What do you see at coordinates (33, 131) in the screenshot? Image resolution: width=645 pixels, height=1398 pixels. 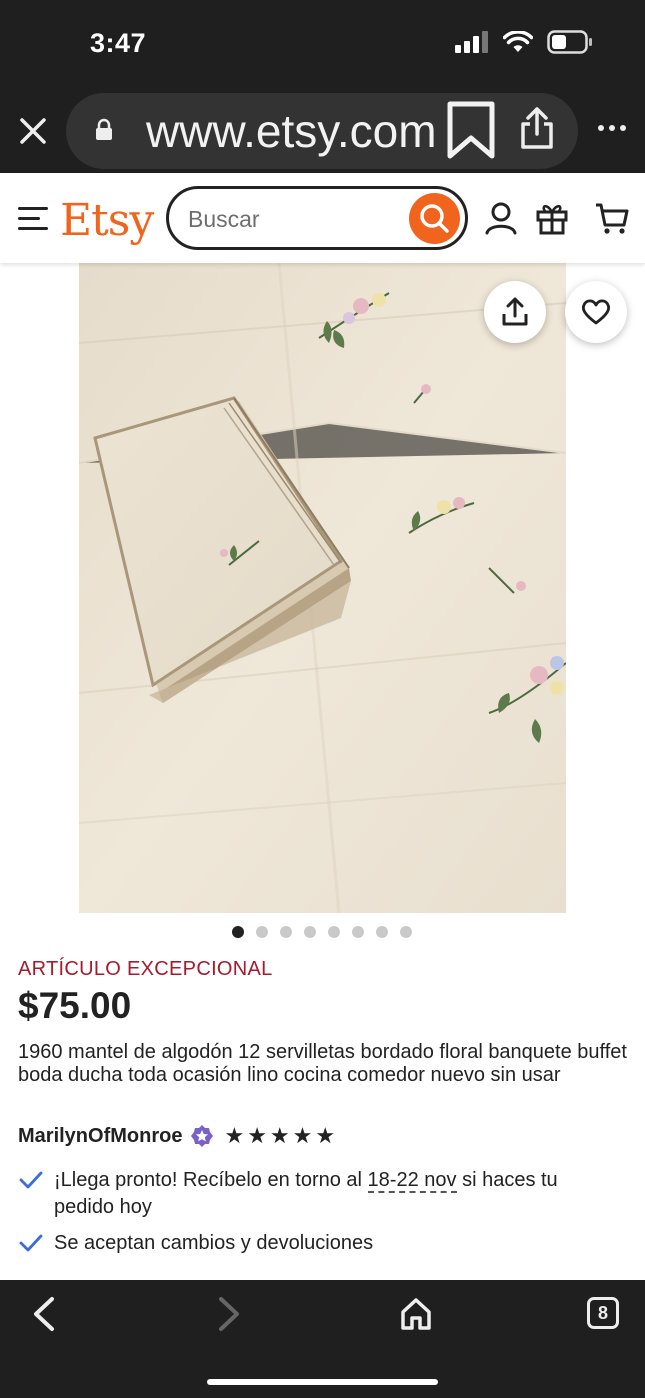 I see `close-icon` at bounding box center [33, 131].